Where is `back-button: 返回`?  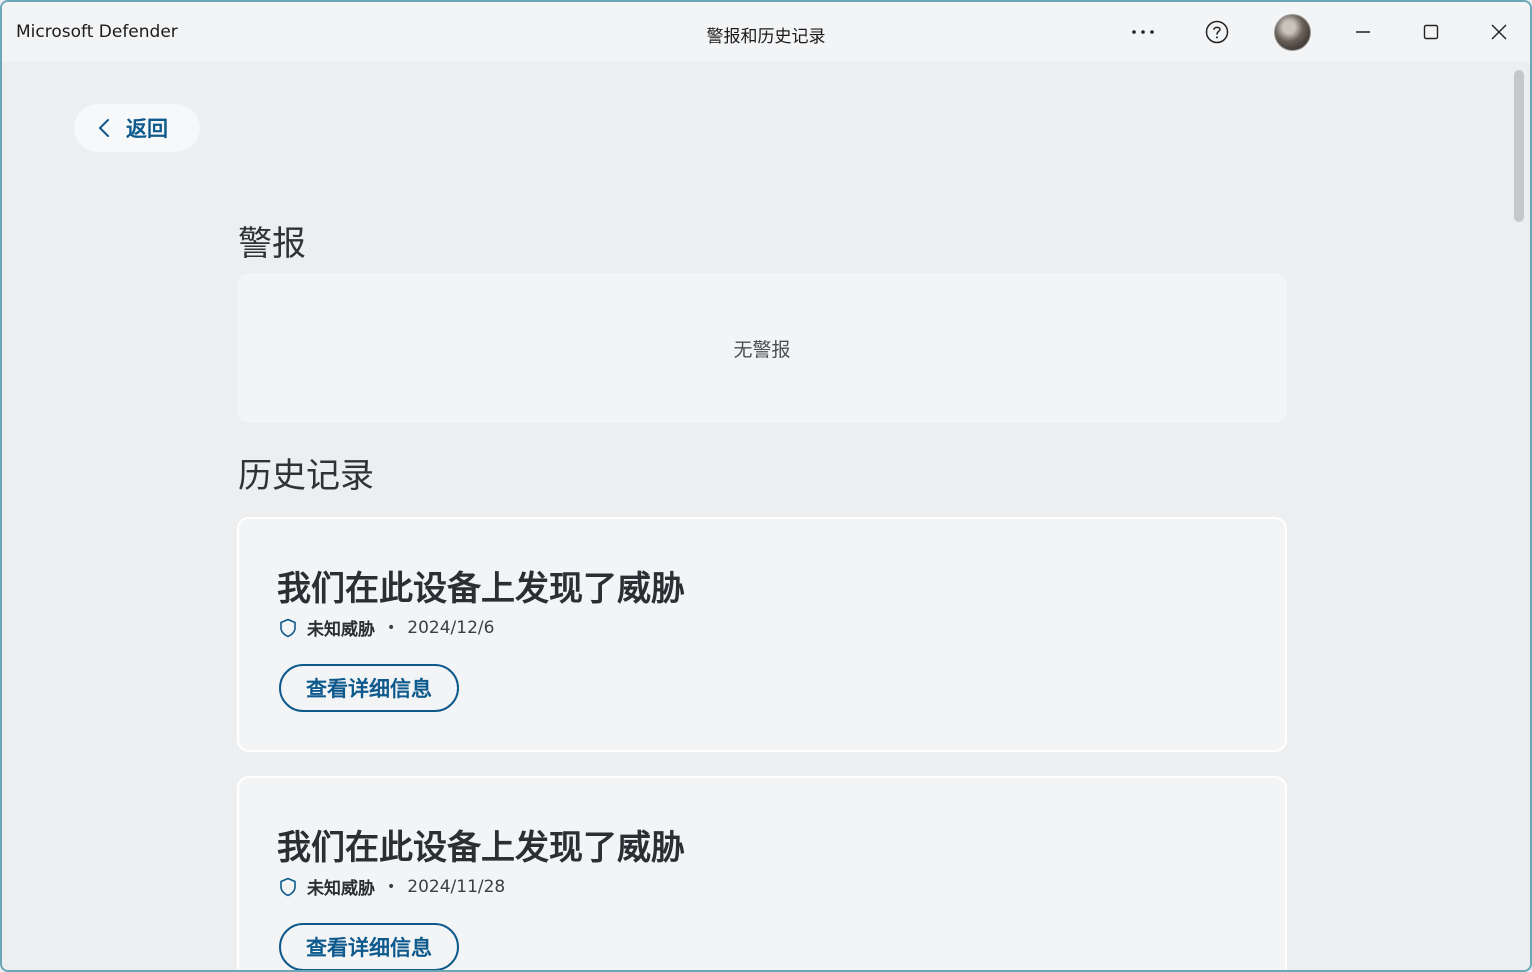 back-button: 返回 is located at coordinates (137, 128).